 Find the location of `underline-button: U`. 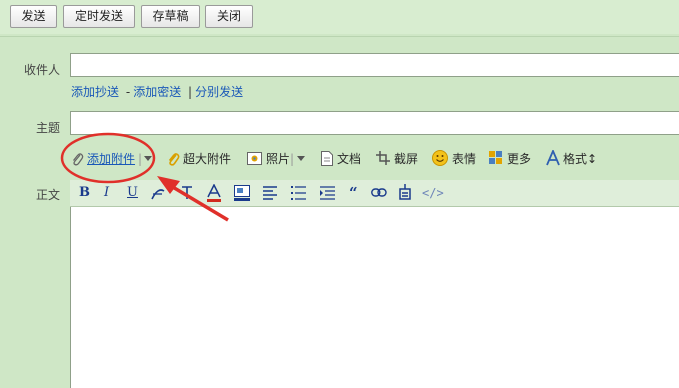

underline-button: U is located at coordinates (132, 193).